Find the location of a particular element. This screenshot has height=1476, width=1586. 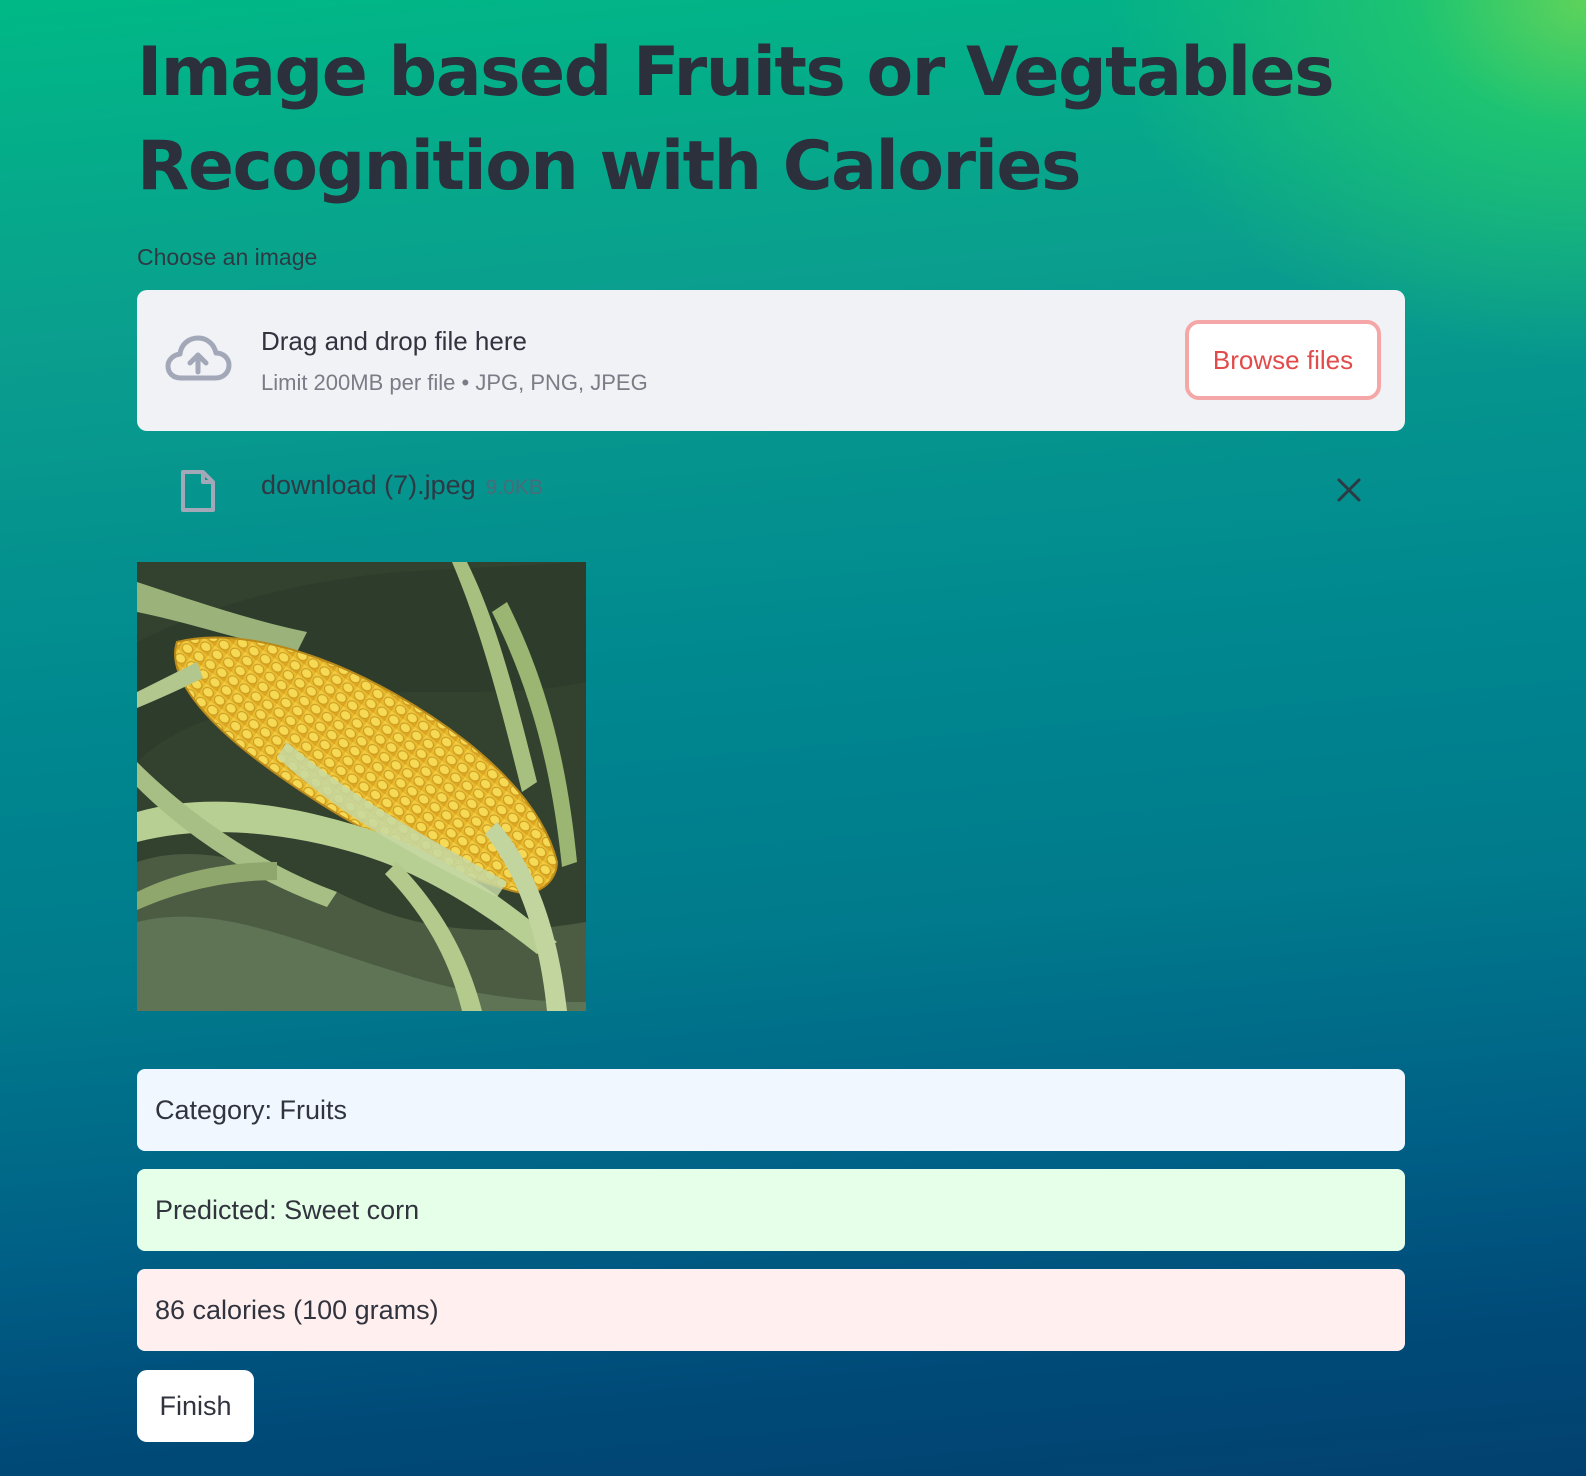

uploaded-file-name: download (7).jpeg 9.0KB is located at coordinates (402, 485).